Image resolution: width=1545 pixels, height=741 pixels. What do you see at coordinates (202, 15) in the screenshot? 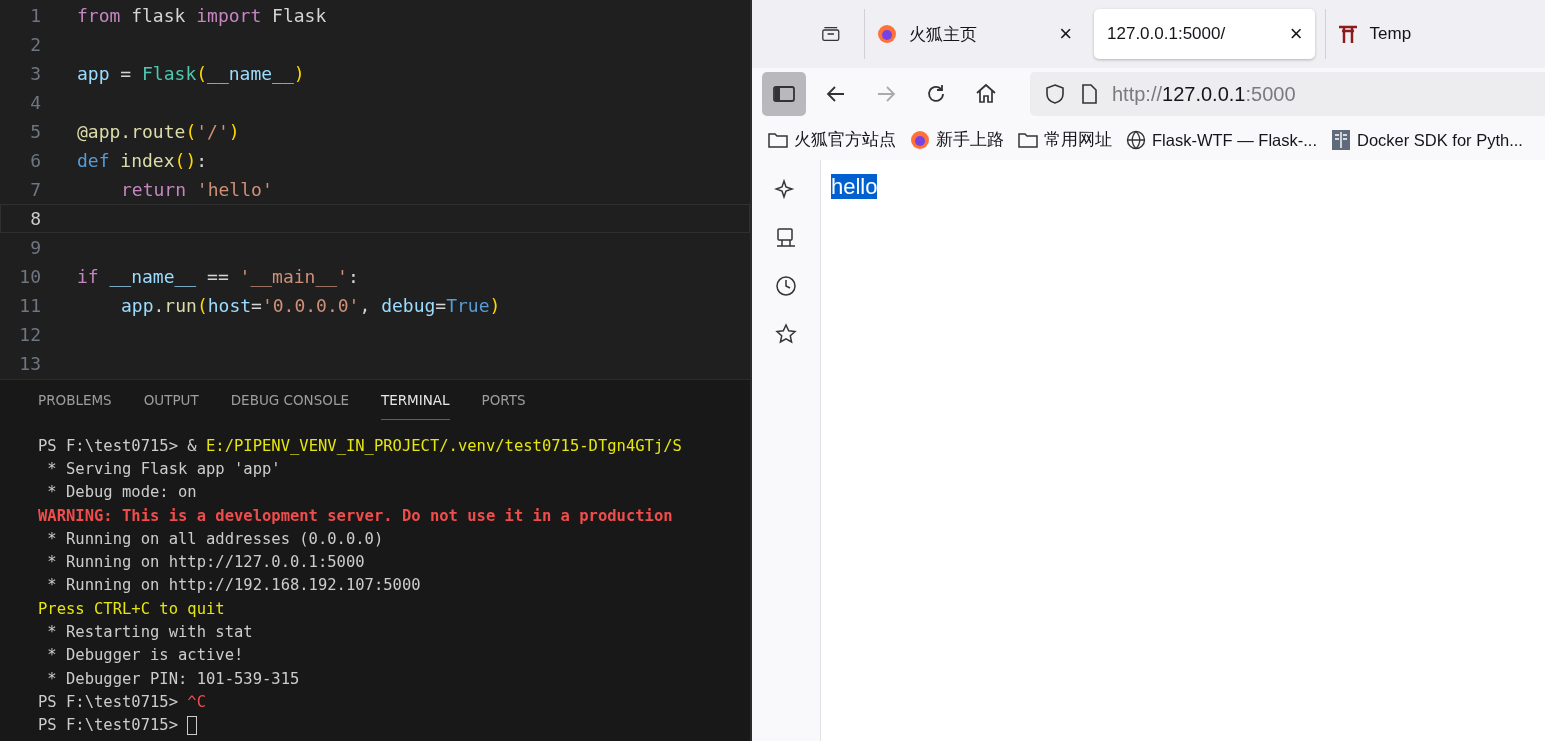
I see `code-line: from flask import Flask` at bounding box center [202, 15].